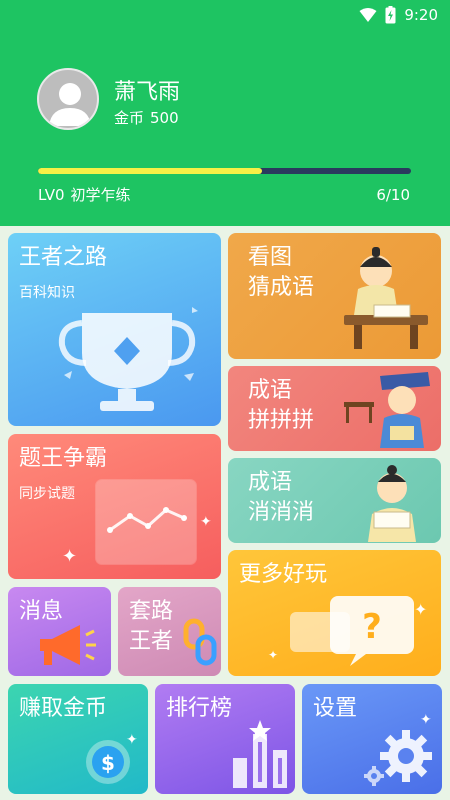 This screenshot has width=450, height=800. I want to click on card-more: 更多好玩 ? ✦ ✦, so click(334, 613).